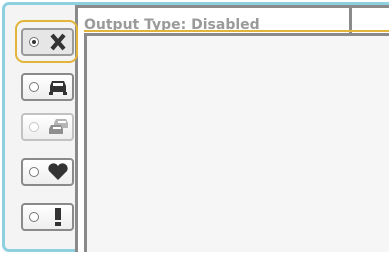 The image size is (389, 258). What do you see at coordinates (58, 87) in the screenshot?
I see `car-icon` at bounding box center [58, 87].